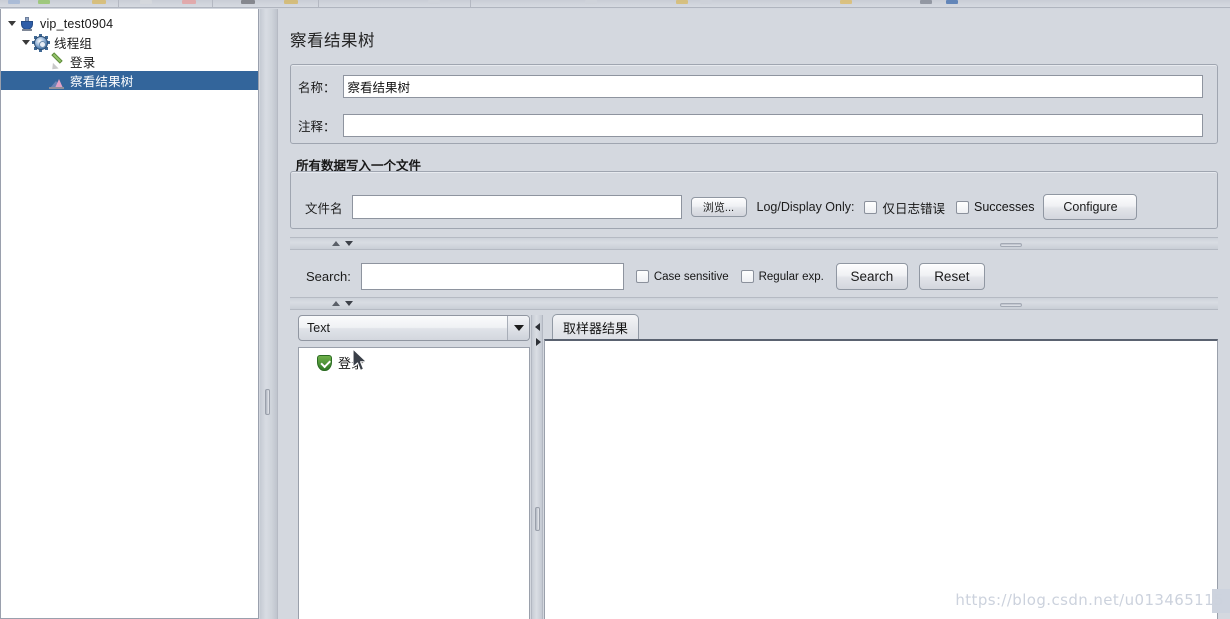  Describe the element at coordinates (913, 208) in the screenshot. I see `errors-only-label: 仅日志错误` at that location.